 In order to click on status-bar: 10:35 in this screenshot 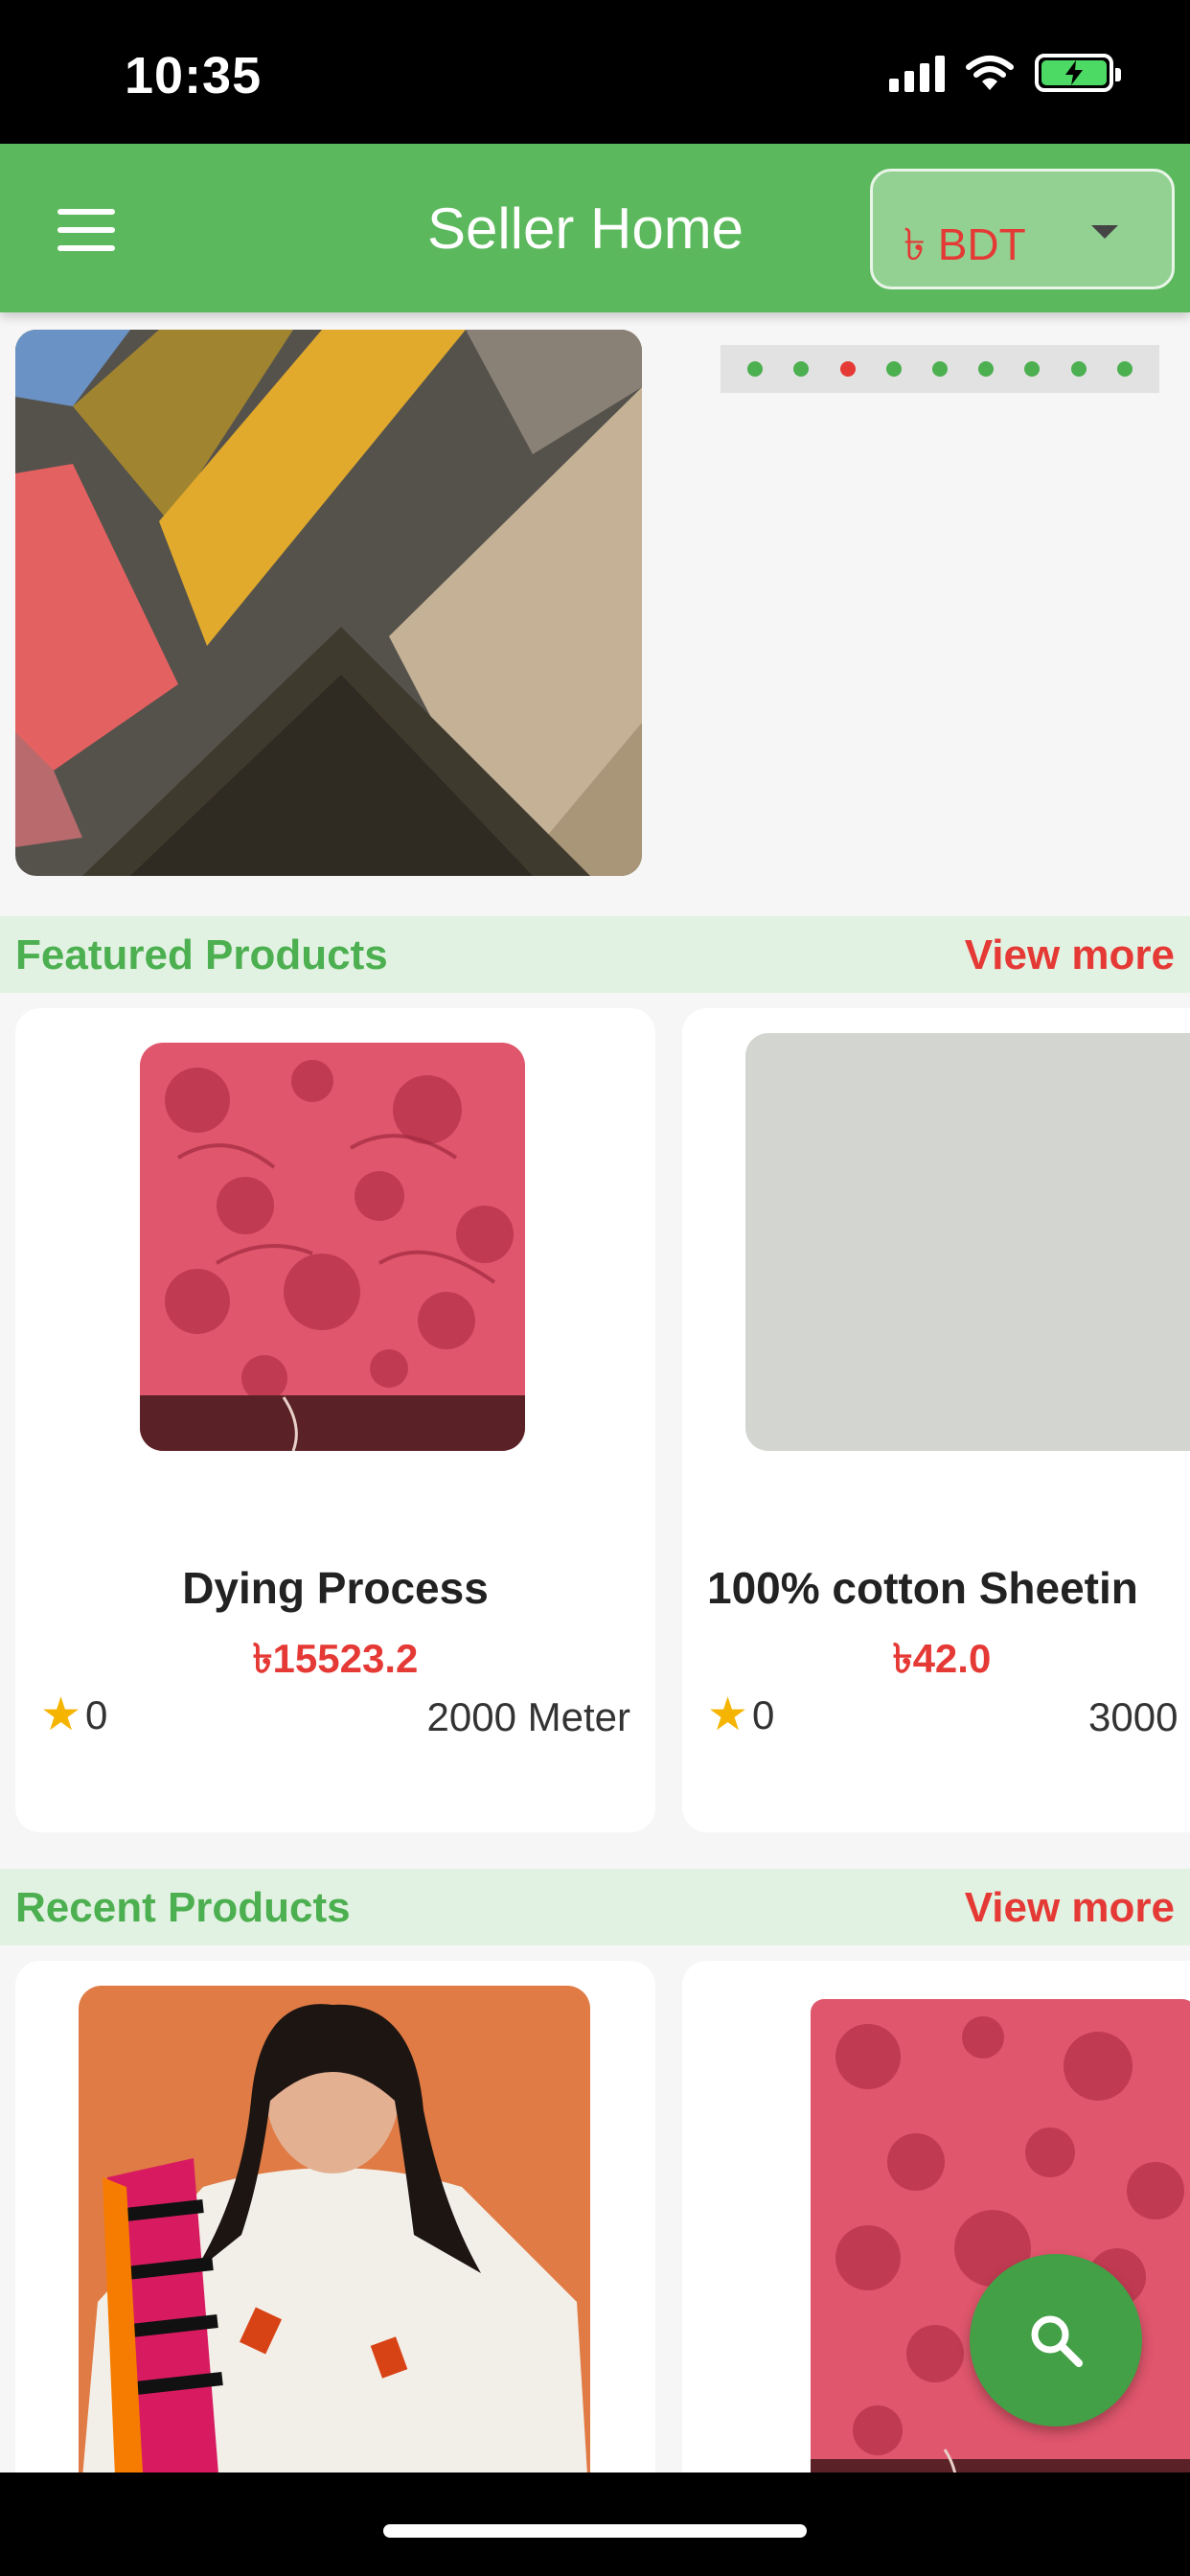, I will do `click(595, 72)`.